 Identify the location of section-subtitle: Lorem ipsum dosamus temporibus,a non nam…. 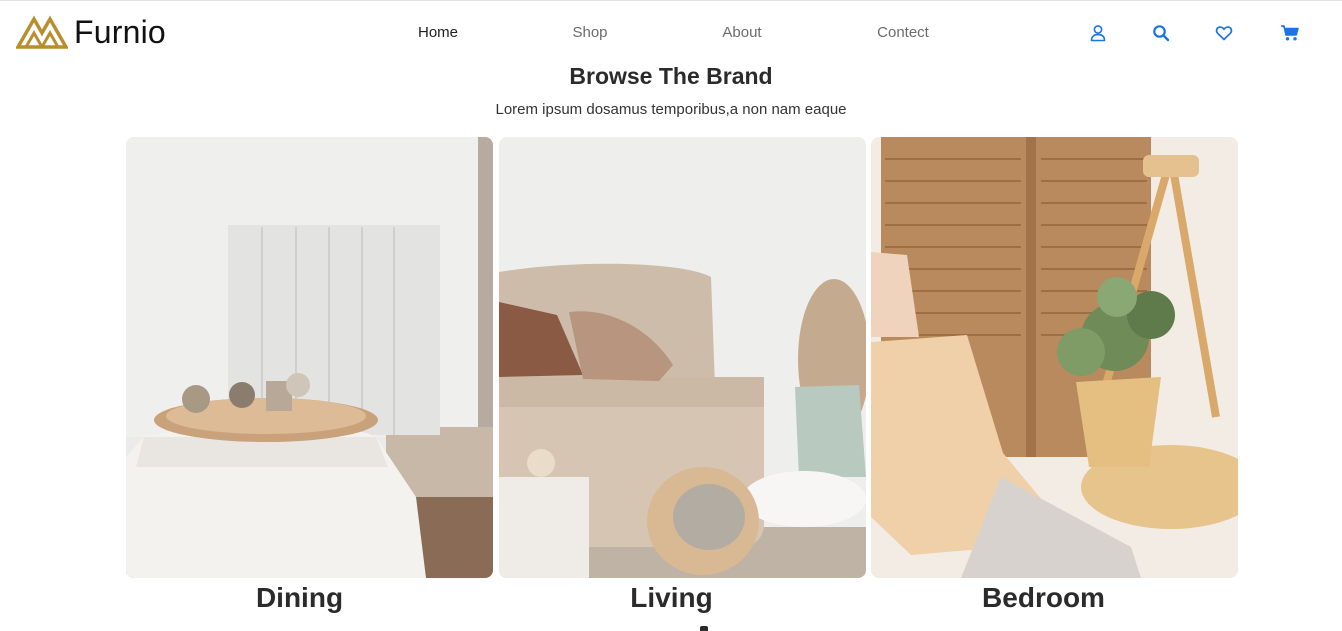
(671, 109).